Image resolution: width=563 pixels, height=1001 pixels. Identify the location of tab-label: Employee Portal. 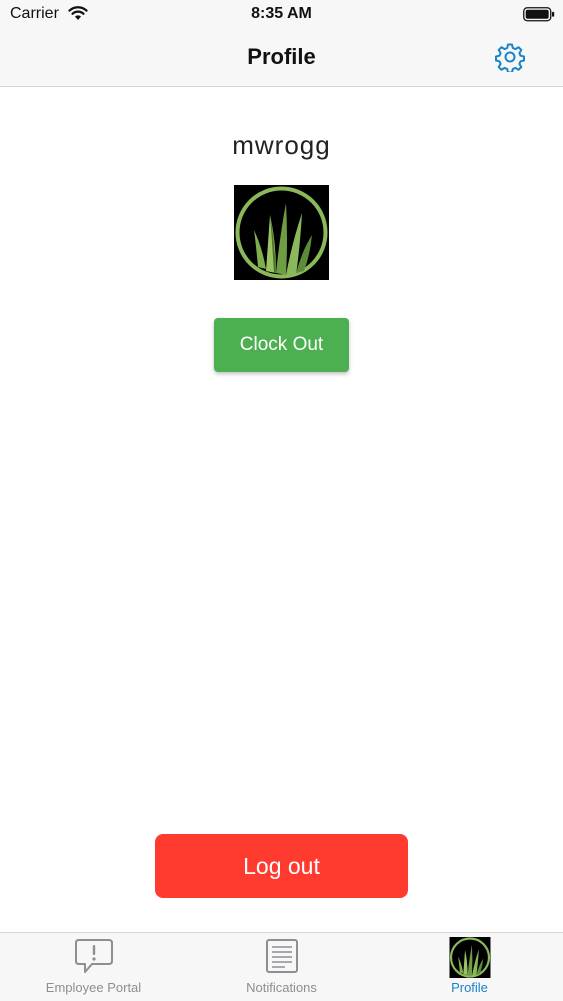
(93, 987).